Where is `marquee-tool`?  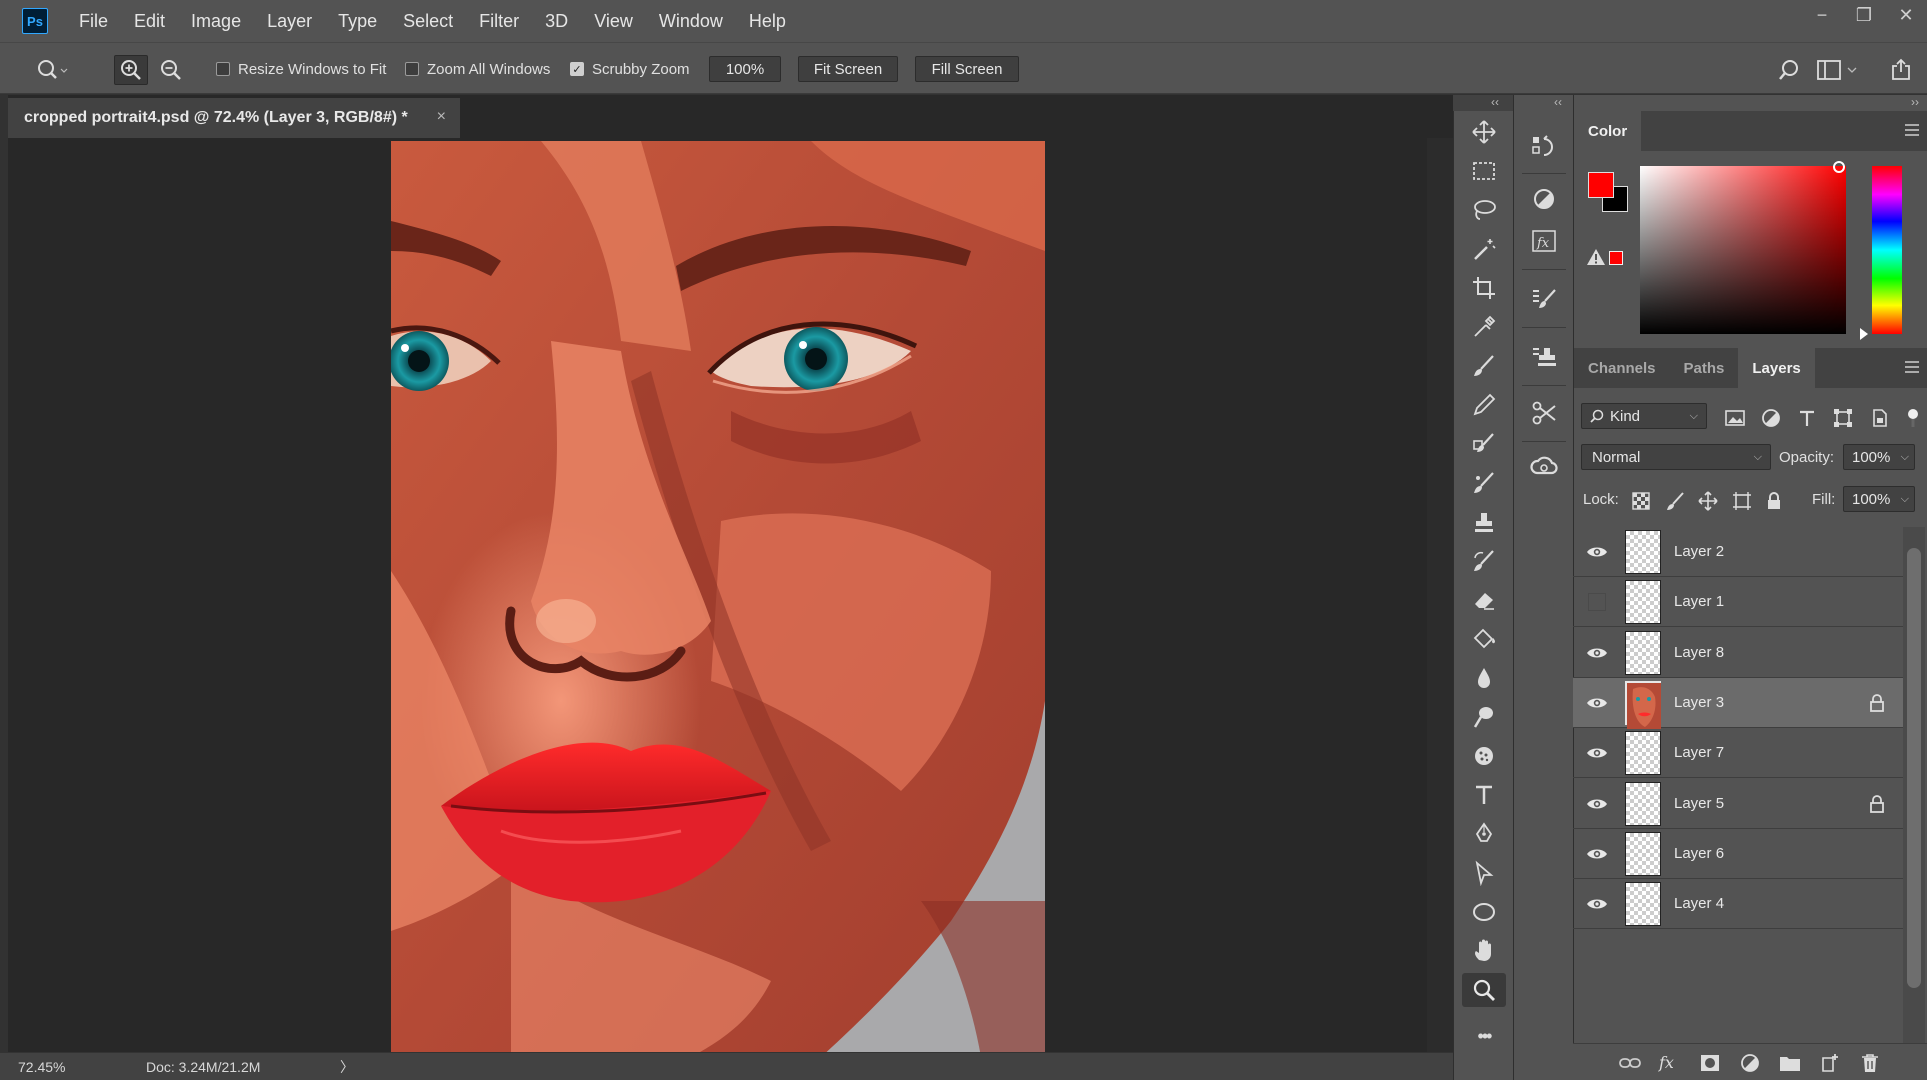 marquee-tool is located at coordinates (1484, 171).